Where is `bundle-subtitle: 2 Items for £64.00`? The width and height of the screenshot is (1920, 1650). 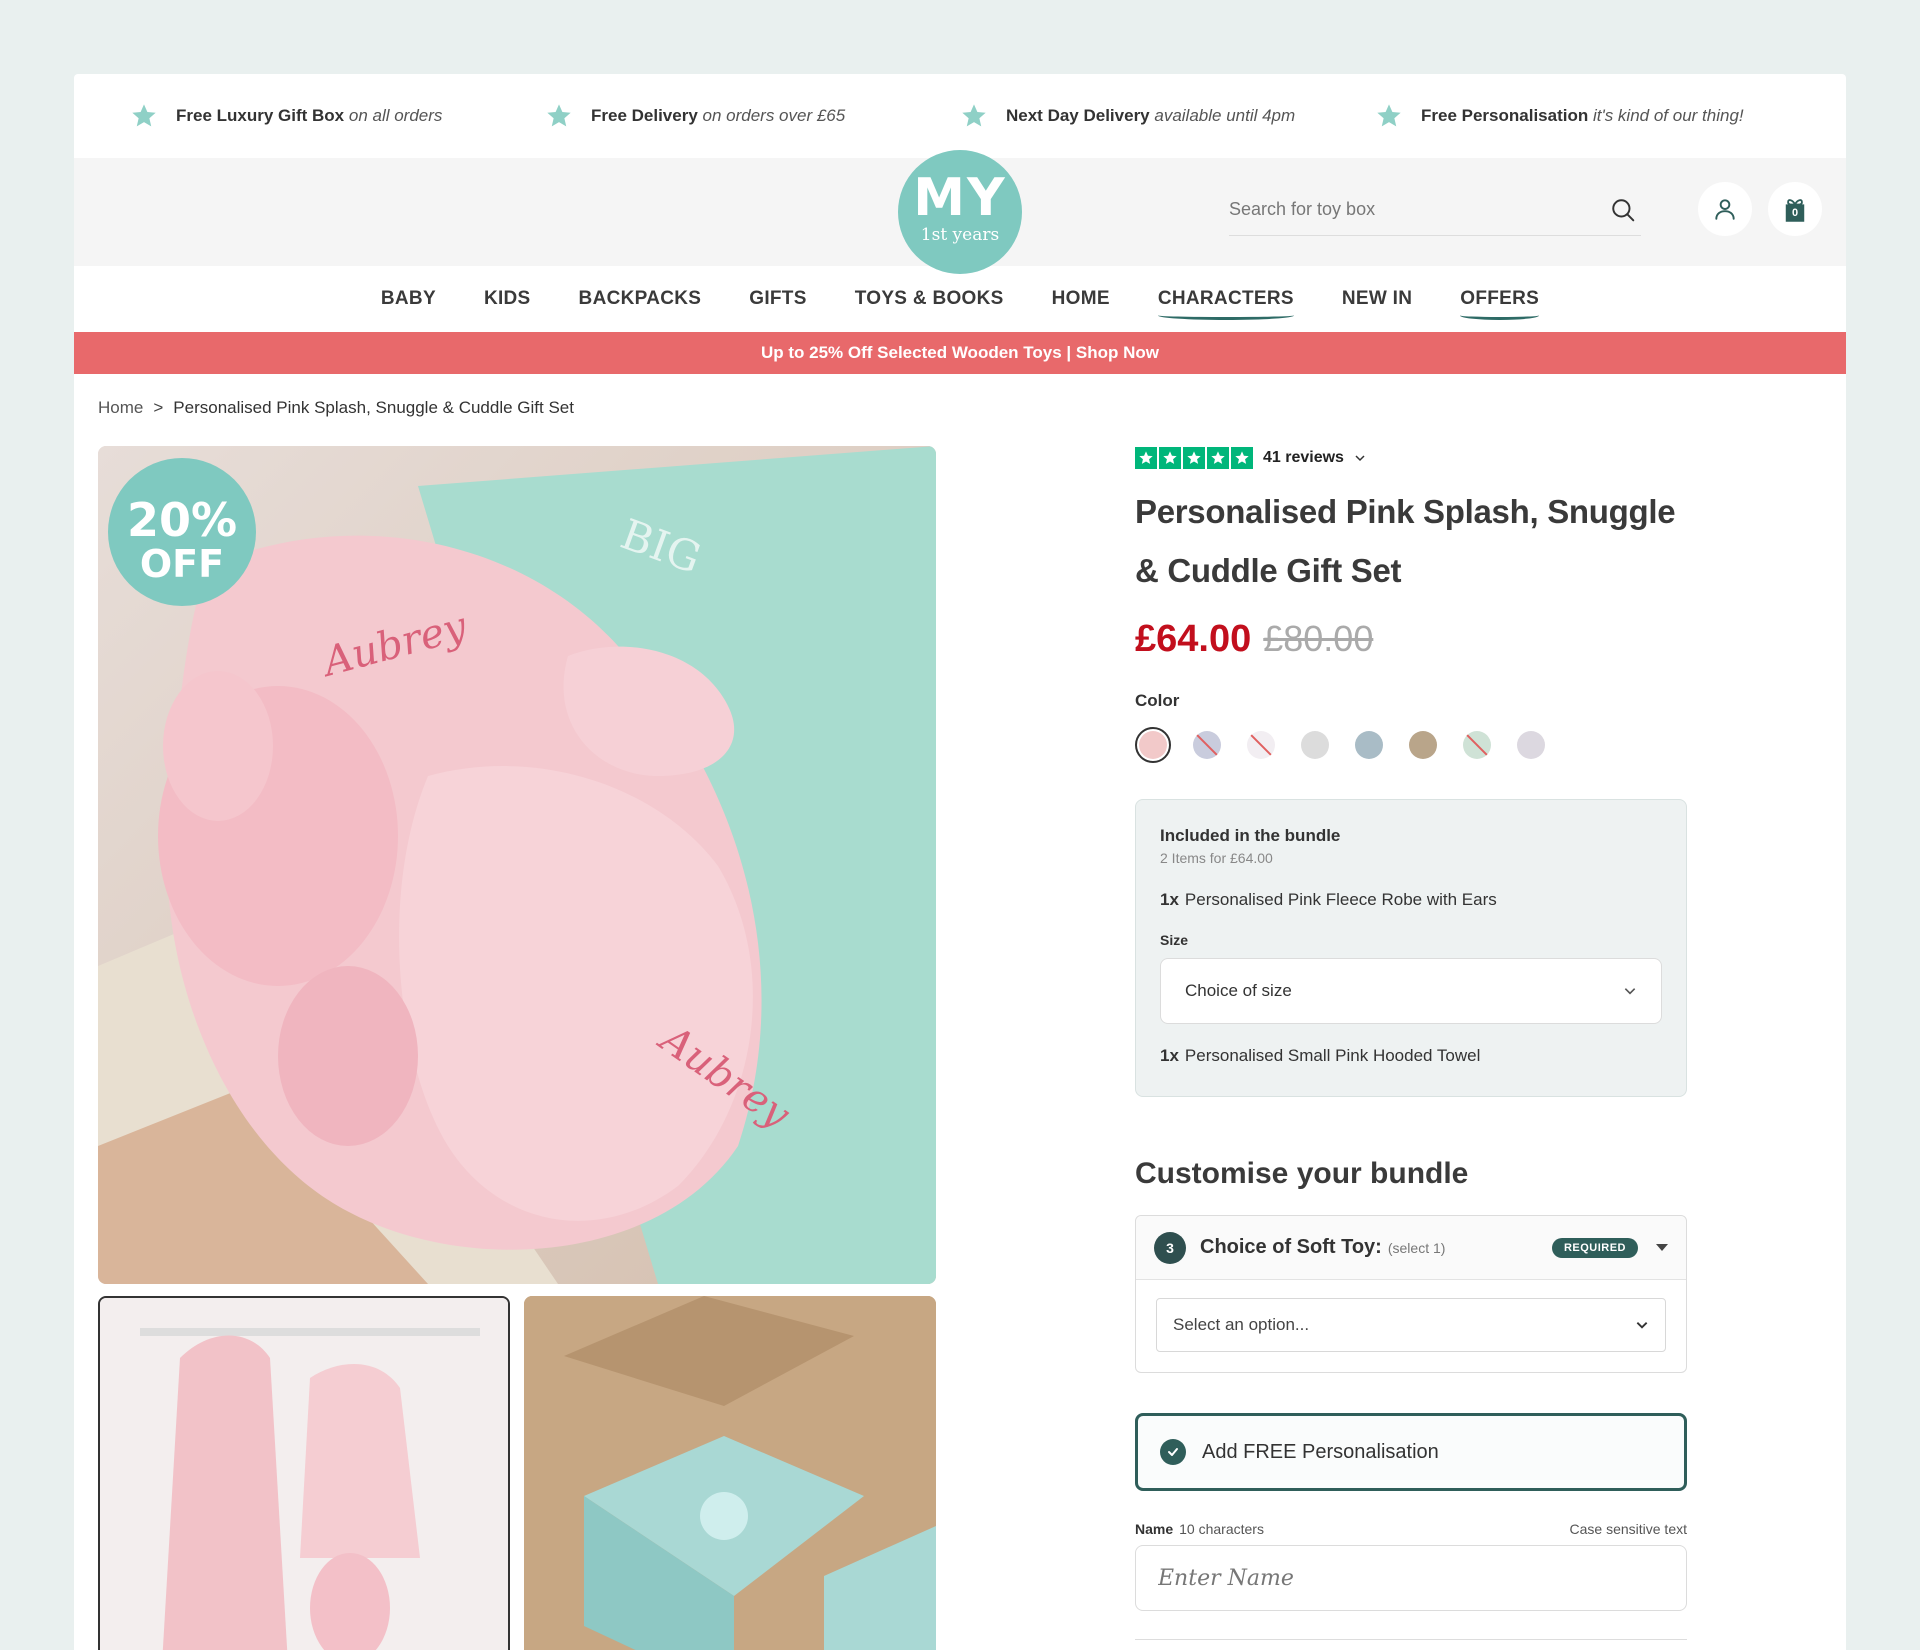
bundle-subtitle: 2 Items for £64.00 is located at coordinates (1216, 858).